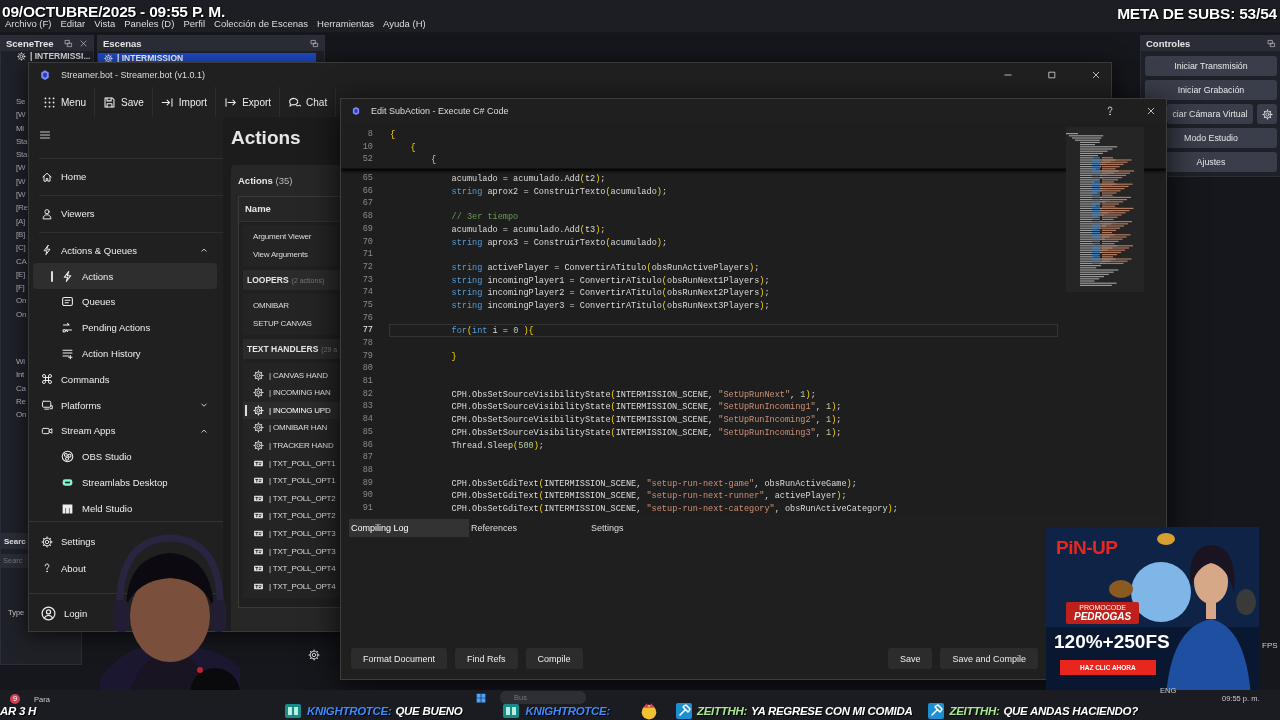 Image resolution: width=1280 pixels, height=720 pixels. What do you see at coordinates (114, 11) in the screenshot?
I see `date-time-overlay: 09/OCTUBRE/2025 - 09:55 P. M.` at bounding box center [114, 11].